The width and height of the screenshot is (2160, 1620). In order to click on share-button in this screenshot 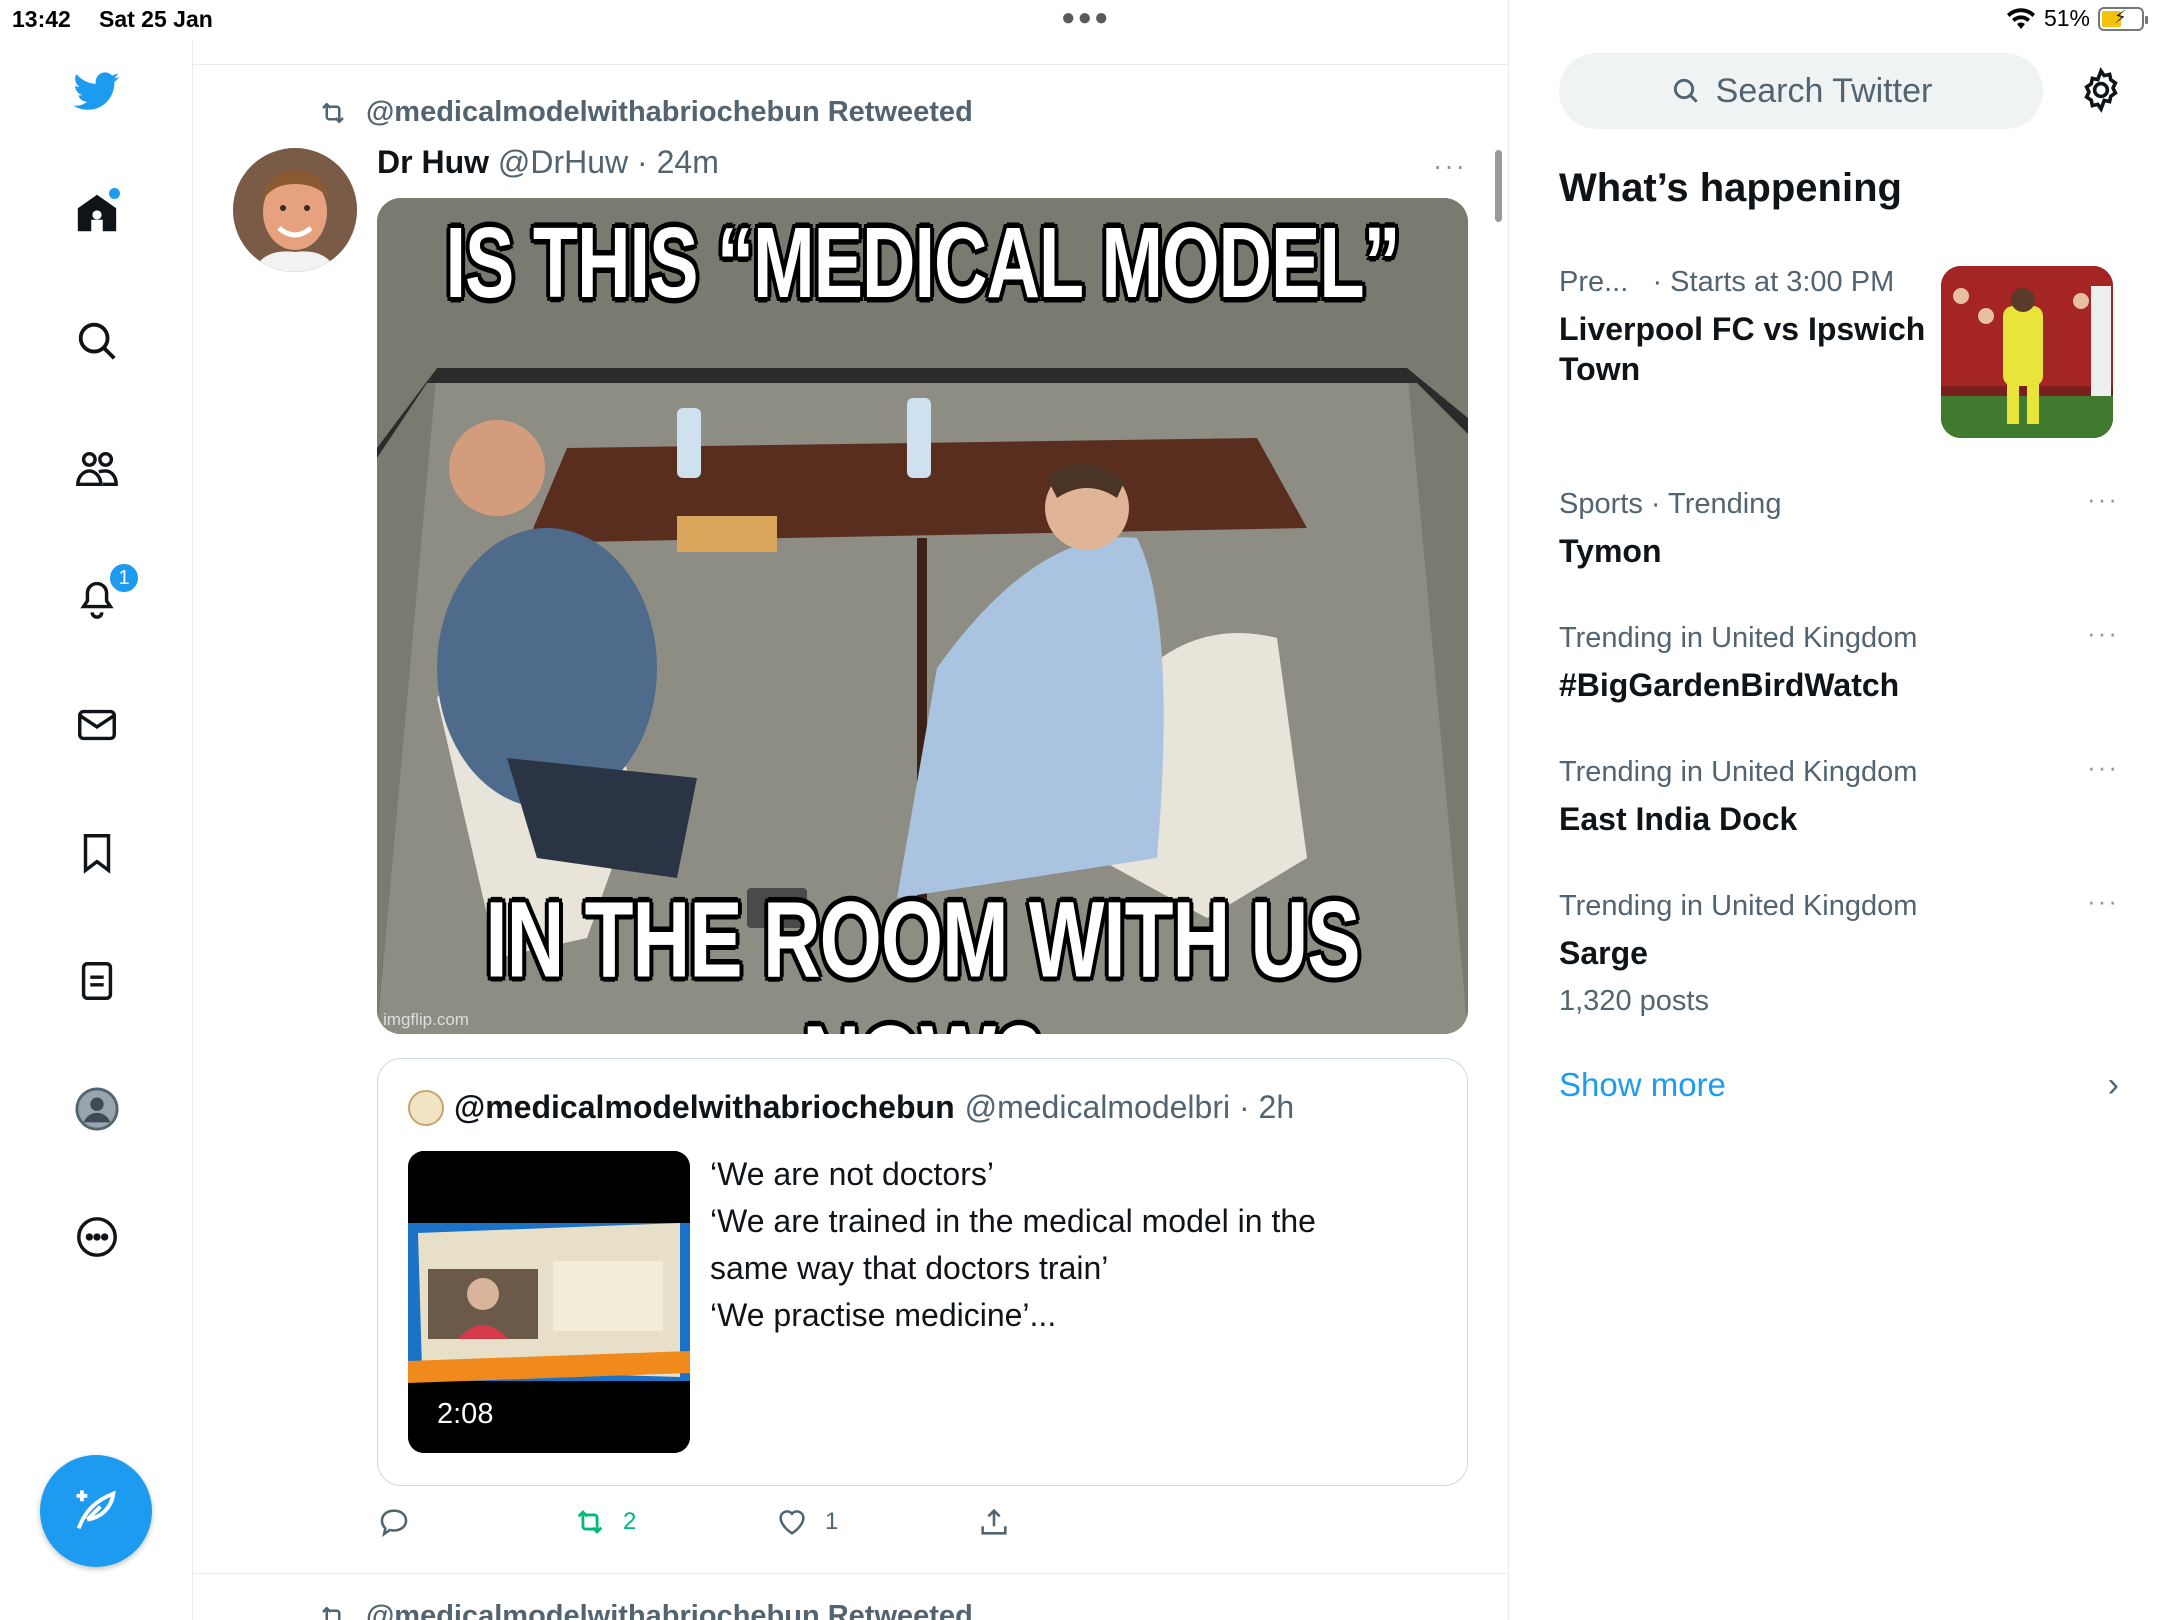, I will do `click(994, 1522)`.